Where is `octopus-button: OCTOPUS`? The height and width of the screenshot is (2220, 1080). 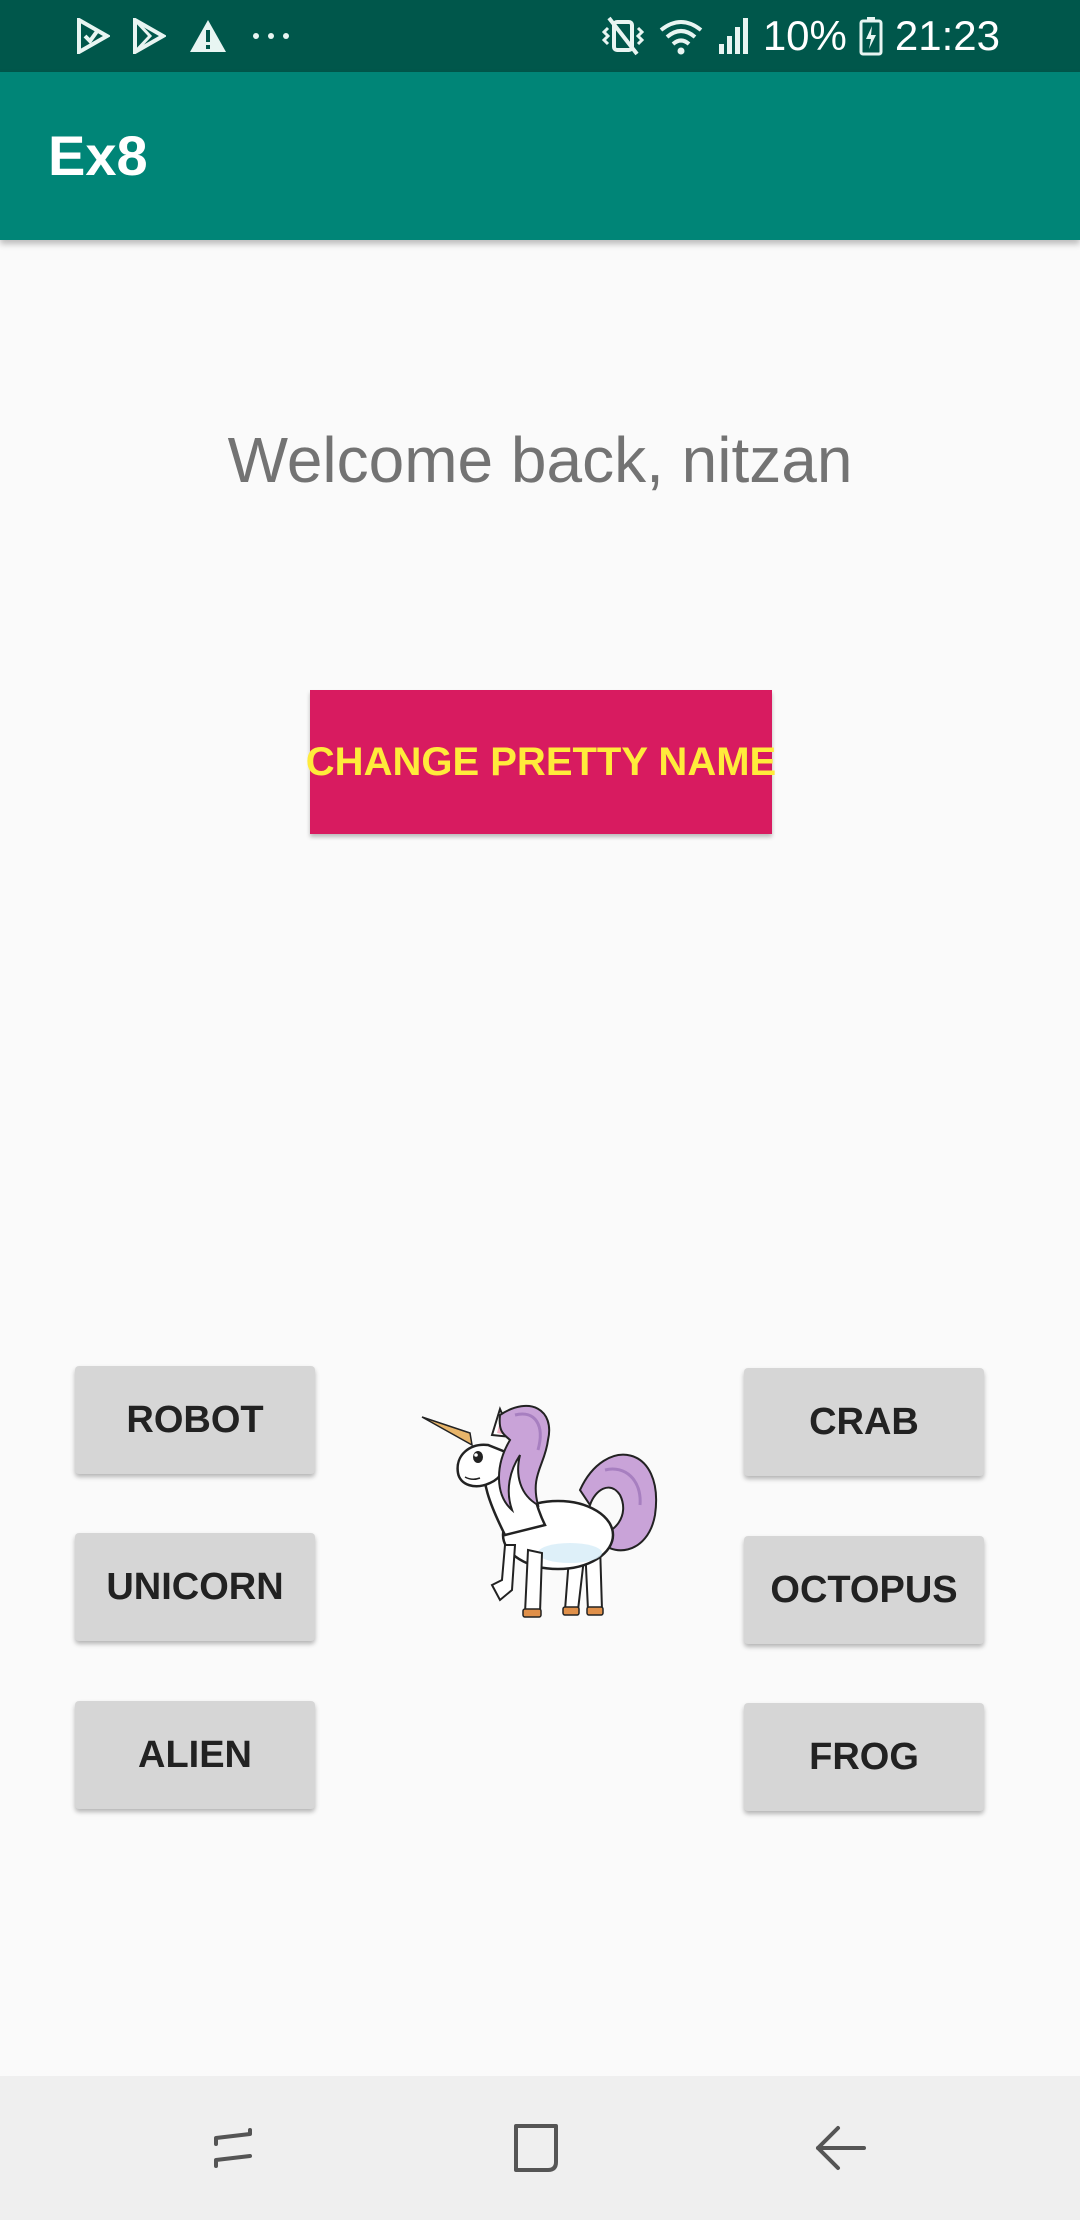 octopus-button: OCTOPUS is located at coordinates (864, 1590).